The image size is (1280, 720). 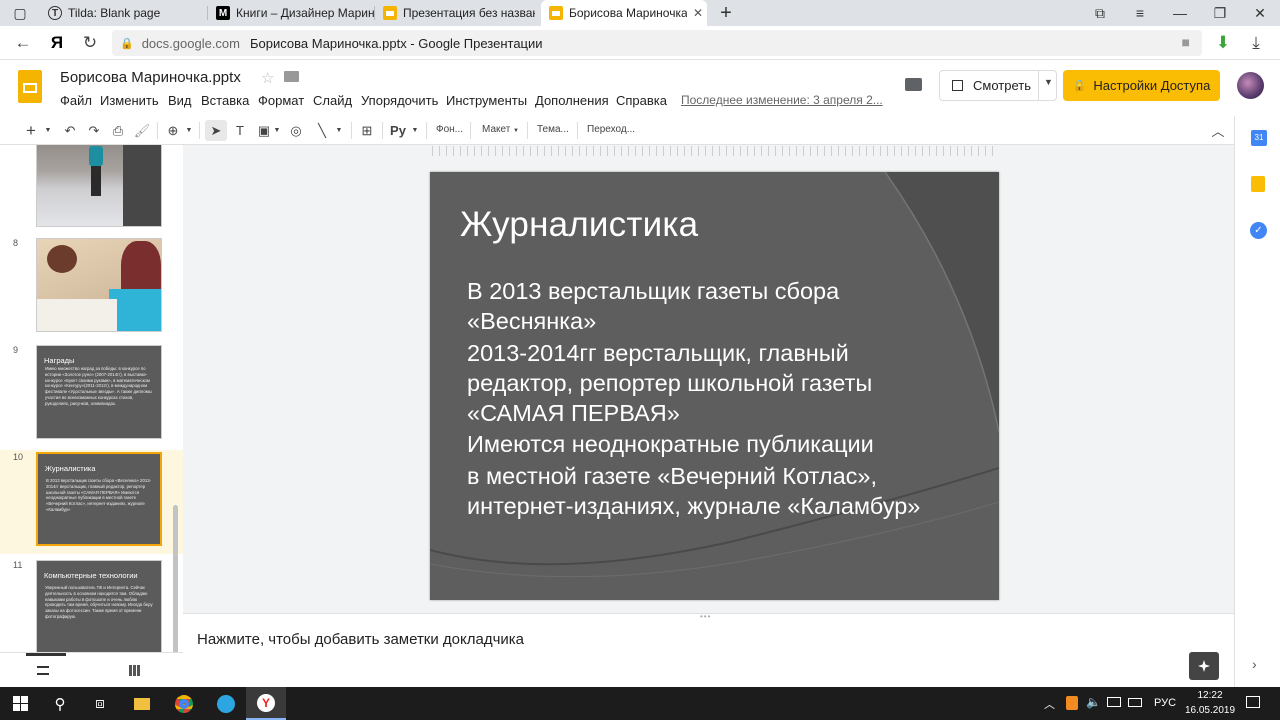 I want to click on file-explorer-icon, so click(x=142, y=703).